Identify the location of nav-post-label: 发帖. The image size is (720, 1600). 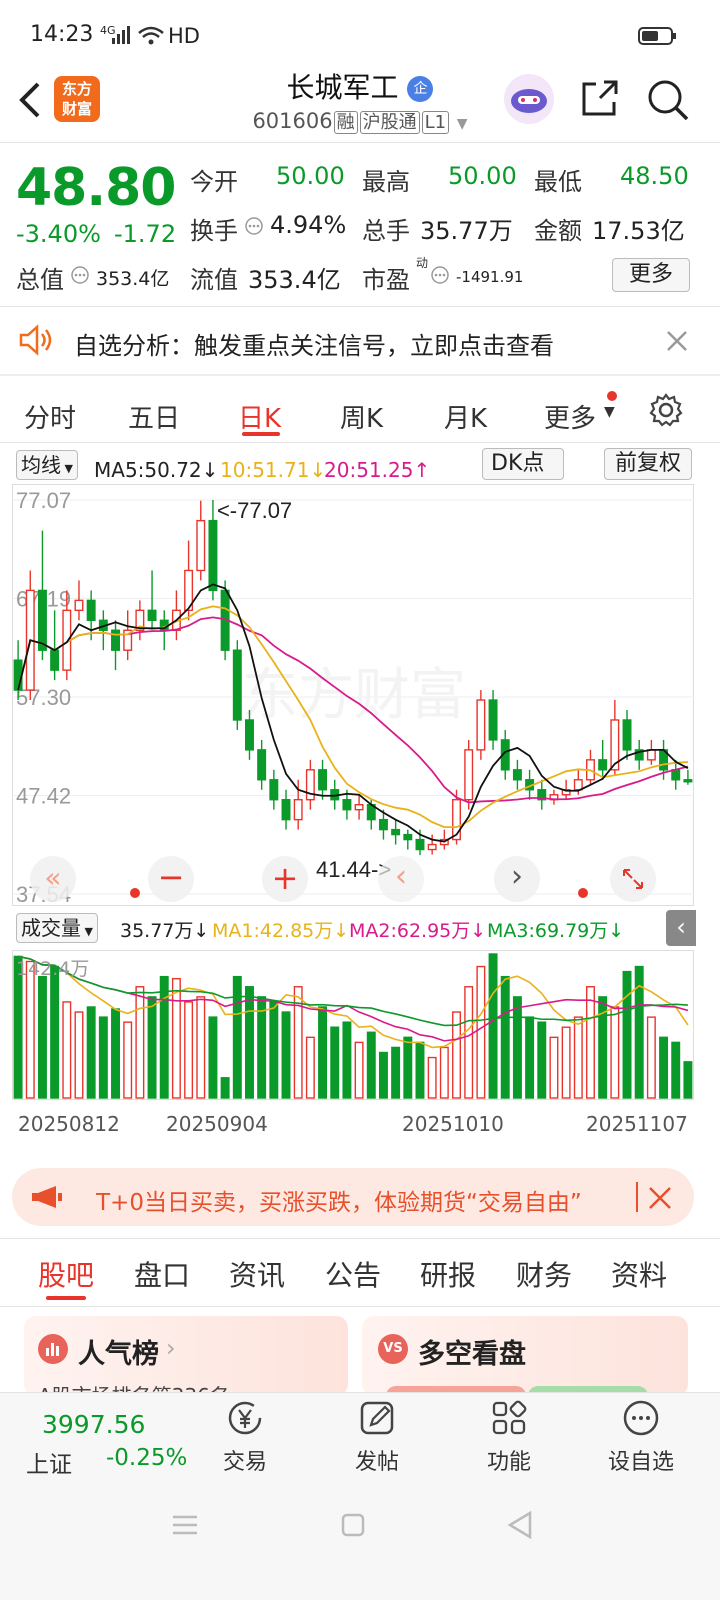
(376, 1462).